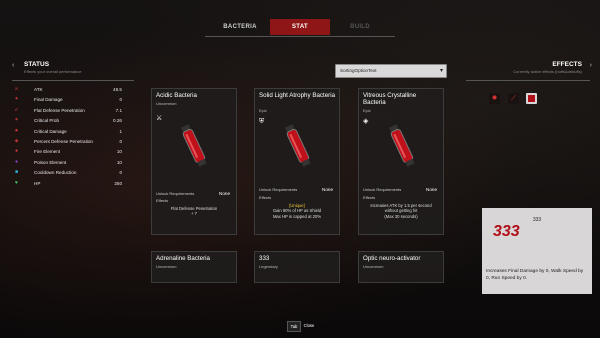 The height and width of the screenshot is (338, 600). I want to click on flame-skull-icon: ✹, so click(494, 98).